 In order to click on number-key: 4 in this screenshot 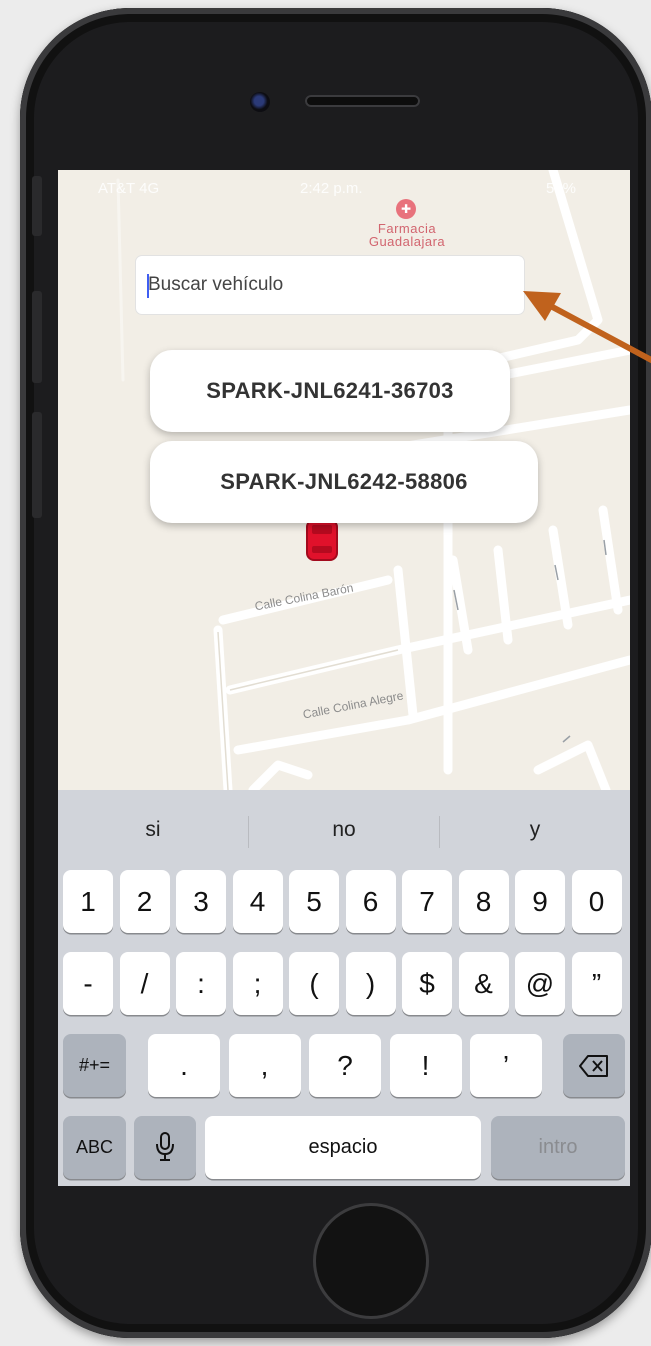, I will do `click(257, 901)`.